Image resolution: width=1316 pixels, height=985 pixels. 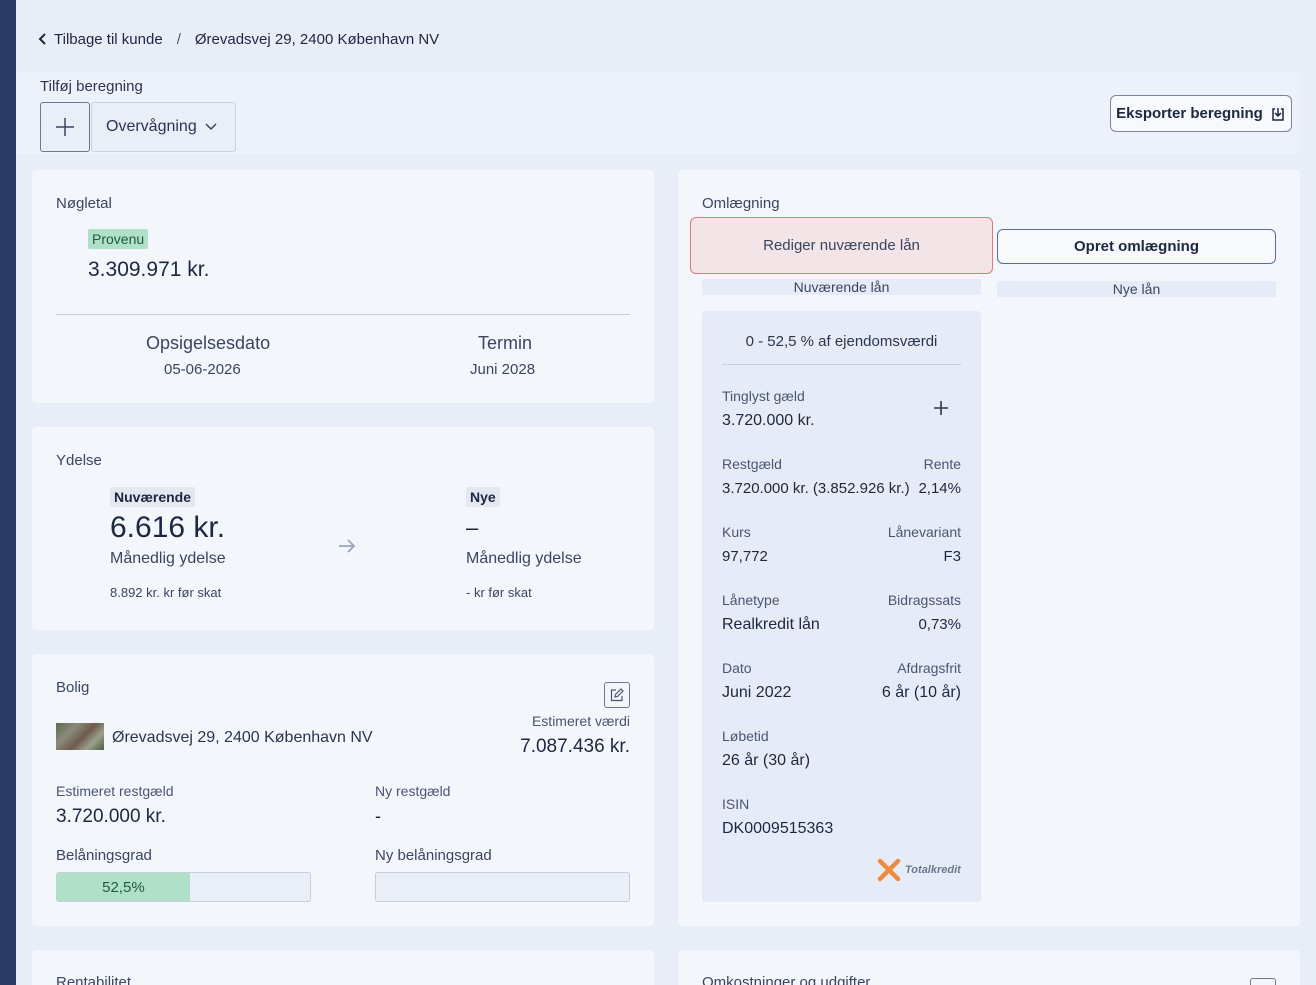 What do you see at coordinates (752, 464) in the screenshot?
I see `remaining-debt-label: Restgæld` at bounding box center [752, 464].